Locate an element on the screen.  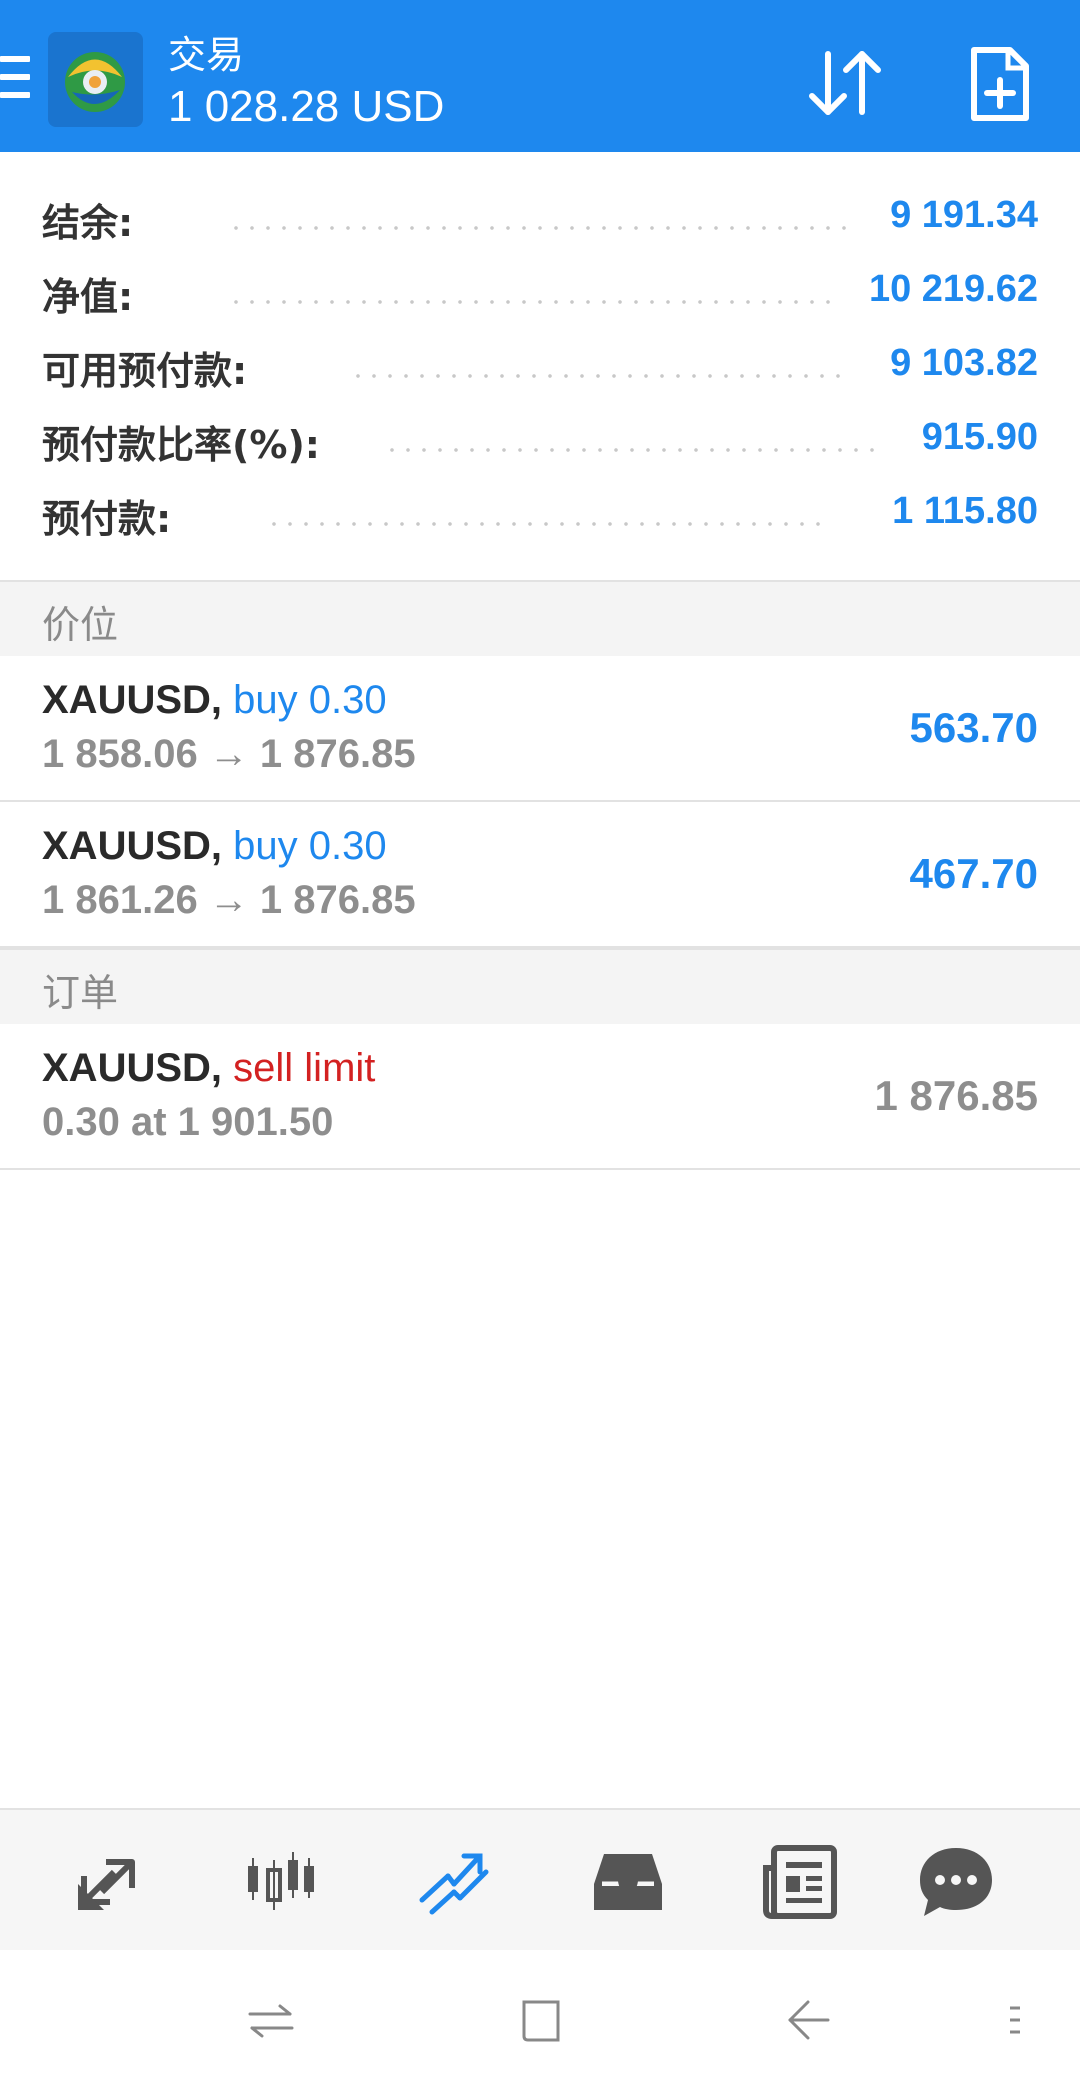
more-icon is located at coordinates (1015, 2020).